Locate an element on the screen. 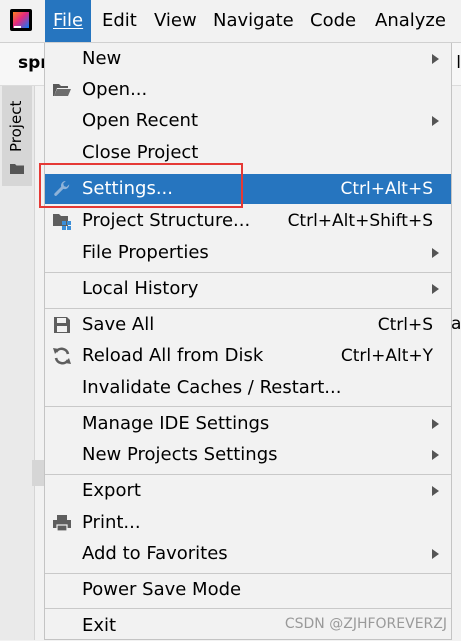  folder-open-icon is located at coordinates (62, 90).